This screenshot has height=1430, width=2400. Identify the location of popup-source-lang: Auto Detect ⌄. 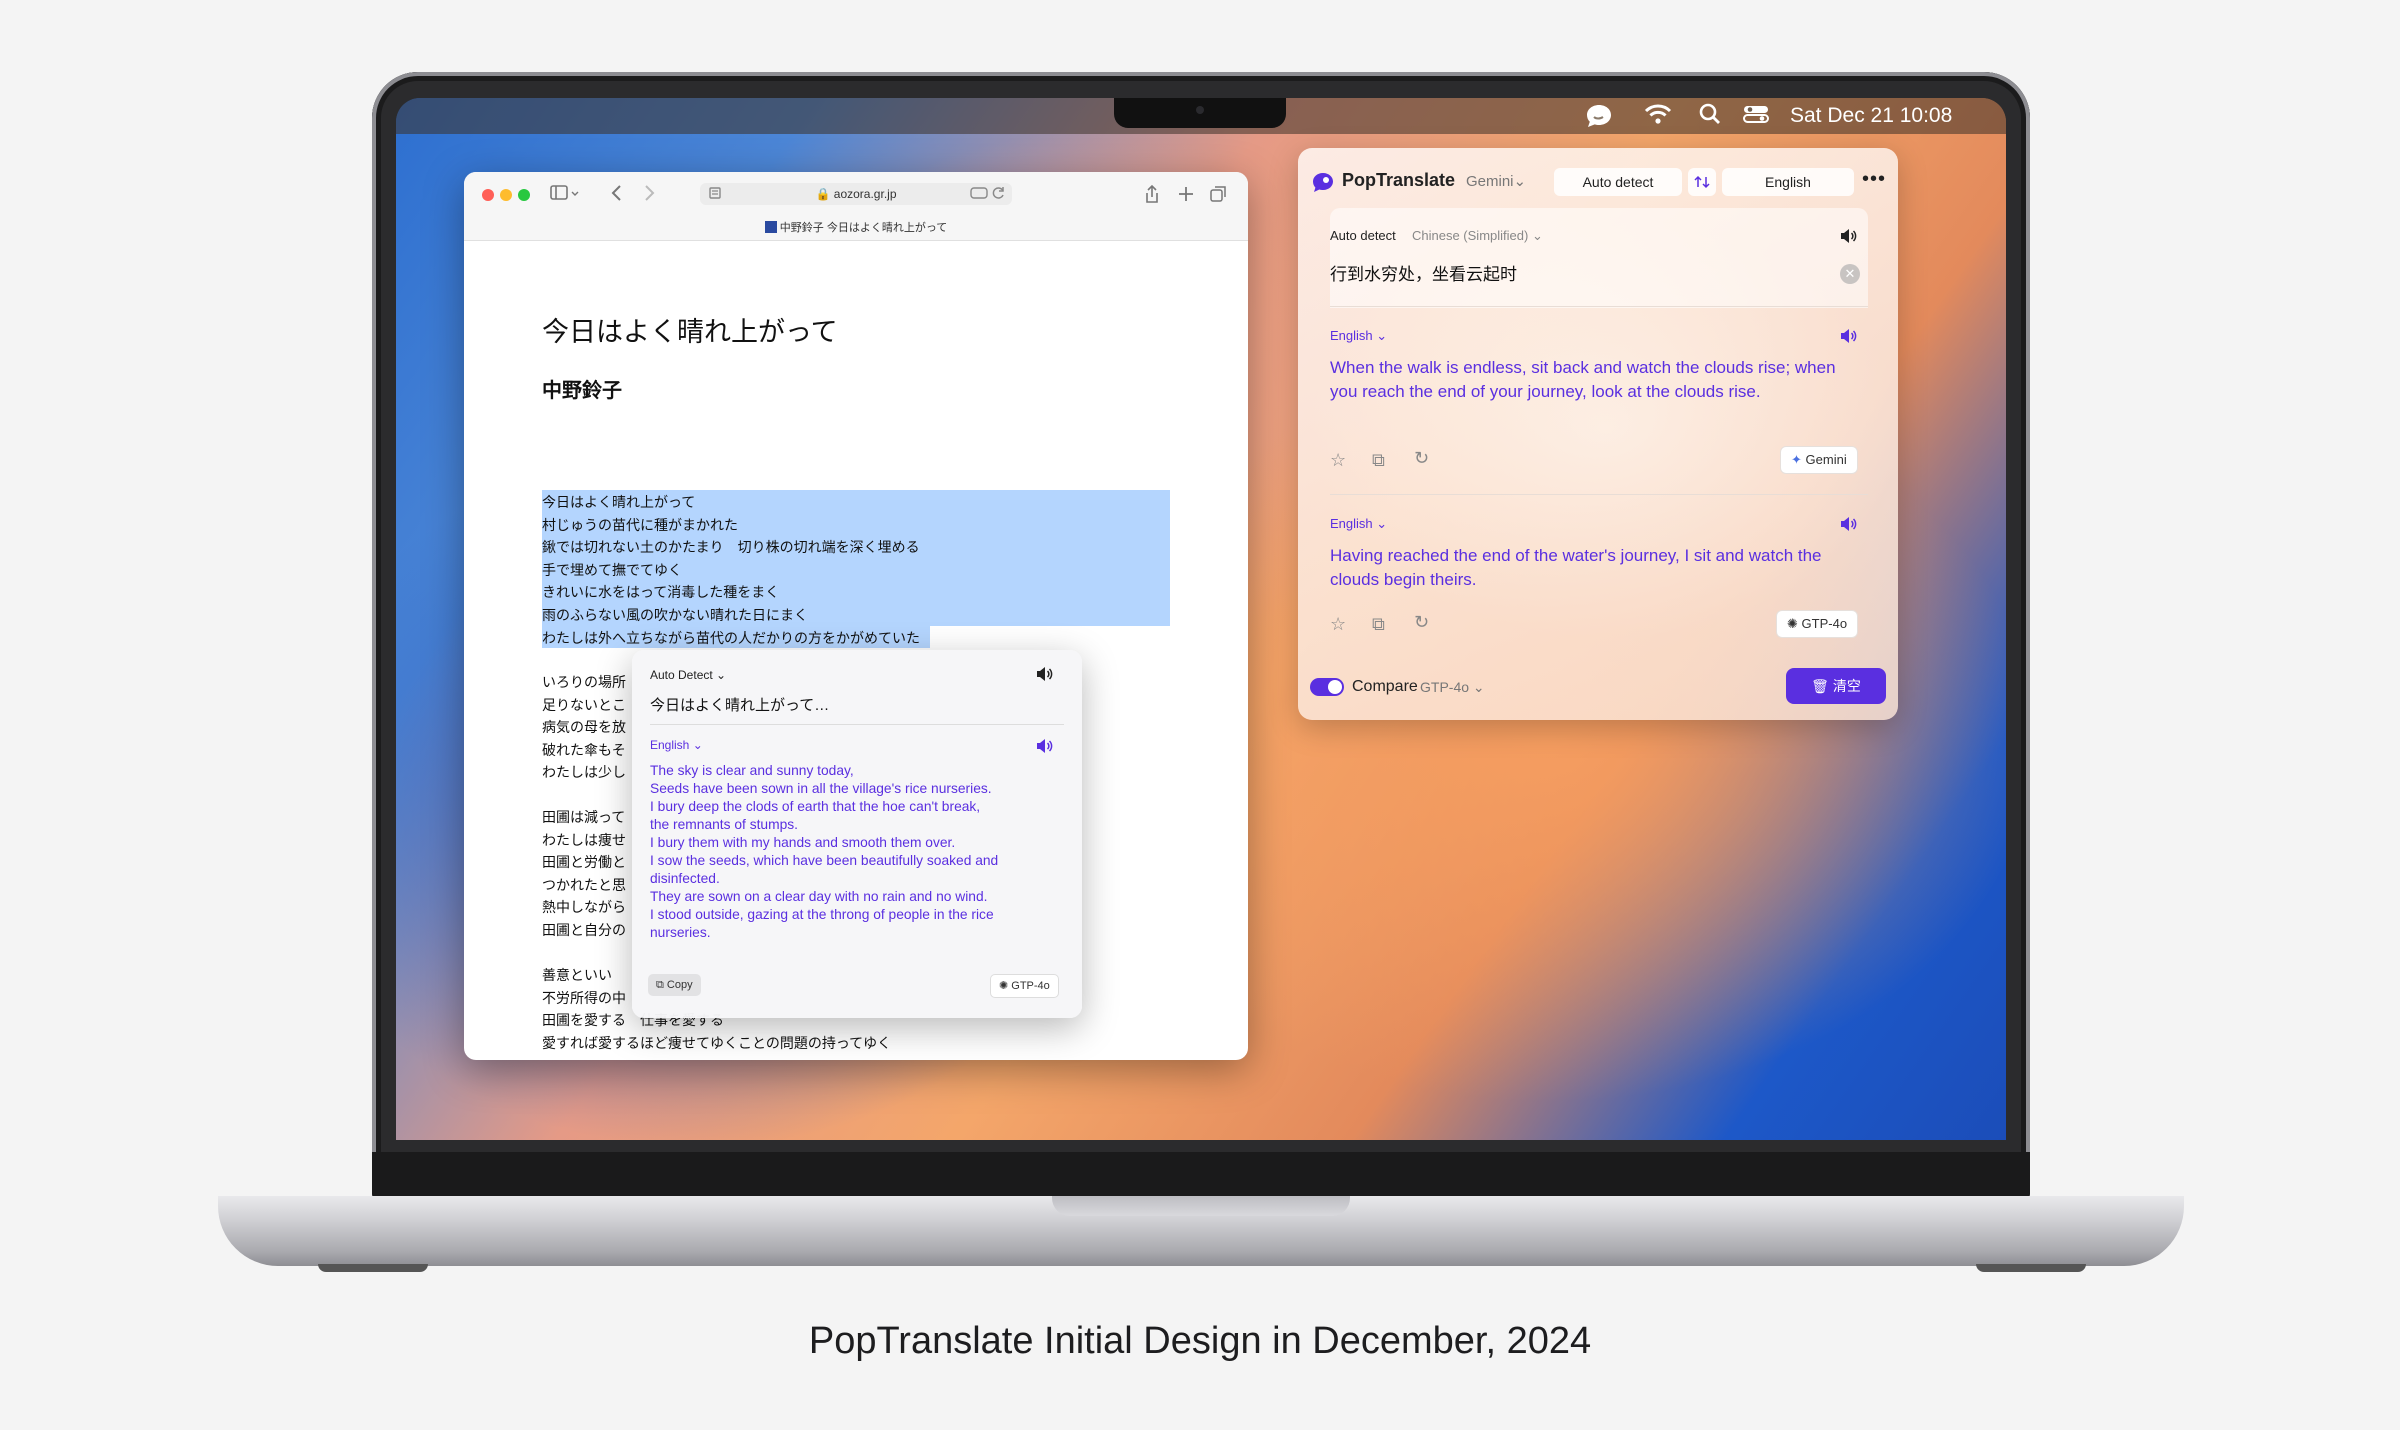
(688, 675).